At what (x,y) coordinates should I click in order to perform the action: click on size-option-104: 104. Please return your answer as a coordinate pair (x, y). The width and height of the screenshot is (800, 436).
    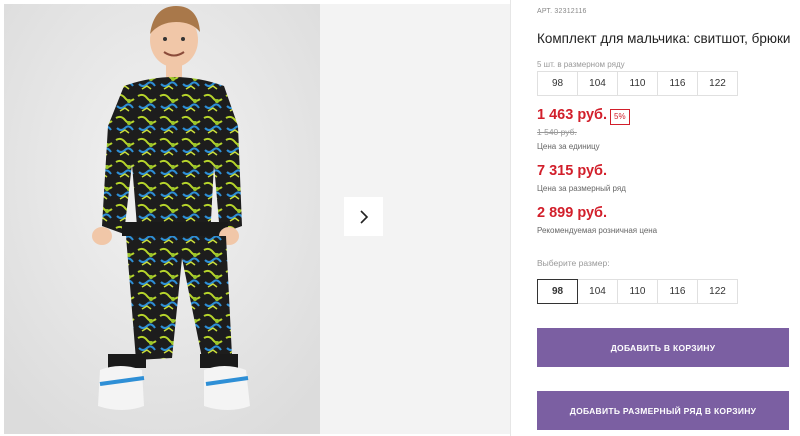
    Looking at the image, I should click on (597, 291).